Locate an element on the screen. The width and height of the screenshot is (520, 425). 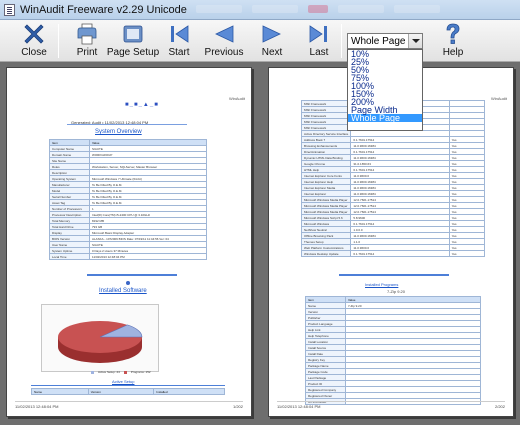
pie-chart-svg is located at coordinates (100, 342).